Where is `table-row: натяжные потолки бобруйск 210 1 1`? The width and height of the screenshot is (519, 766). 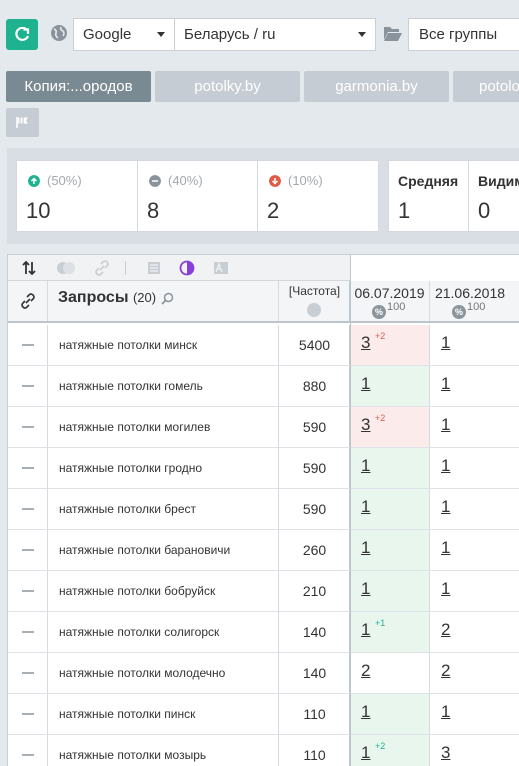 table-row: натяжные потолки бобруйск 210 1 1 is located at coordinates (263, 591).